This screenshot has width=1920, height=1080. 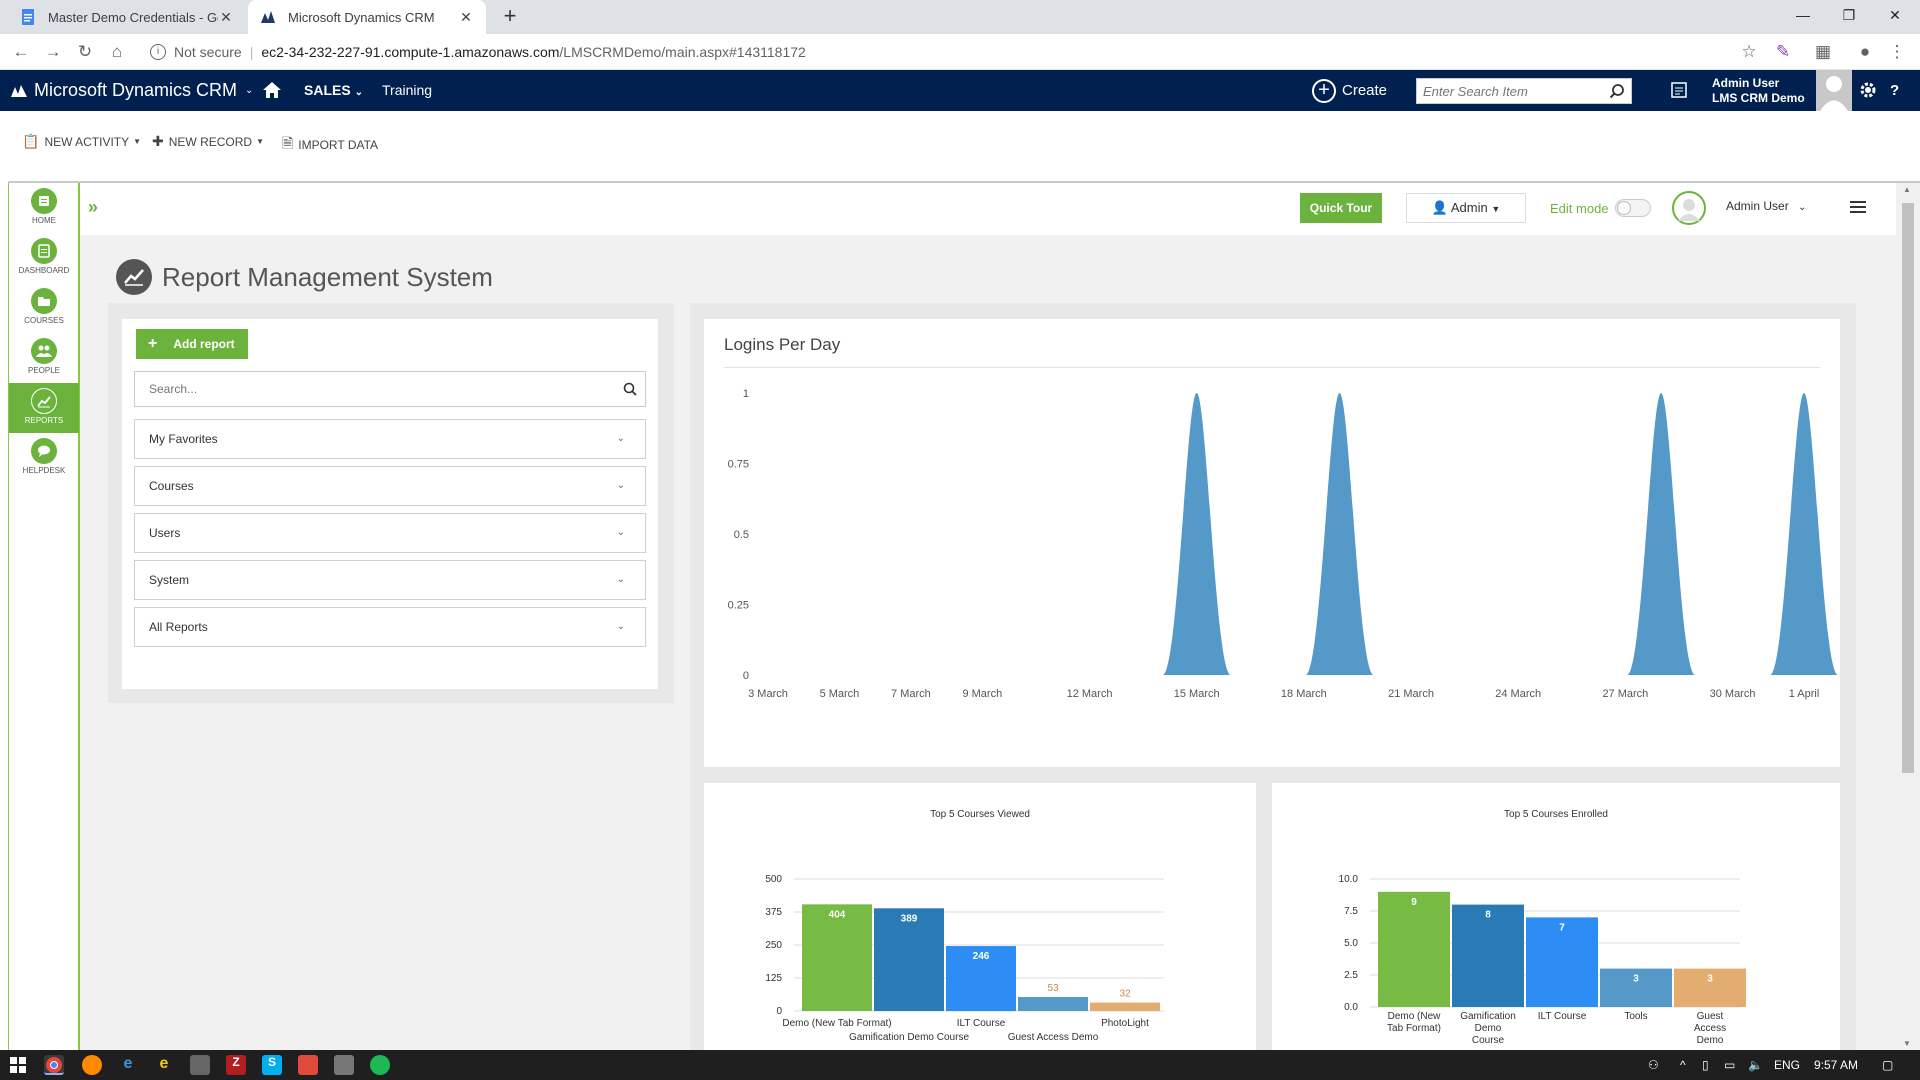 I want to click on role-label: Admin, so click(x=1469, y=207).